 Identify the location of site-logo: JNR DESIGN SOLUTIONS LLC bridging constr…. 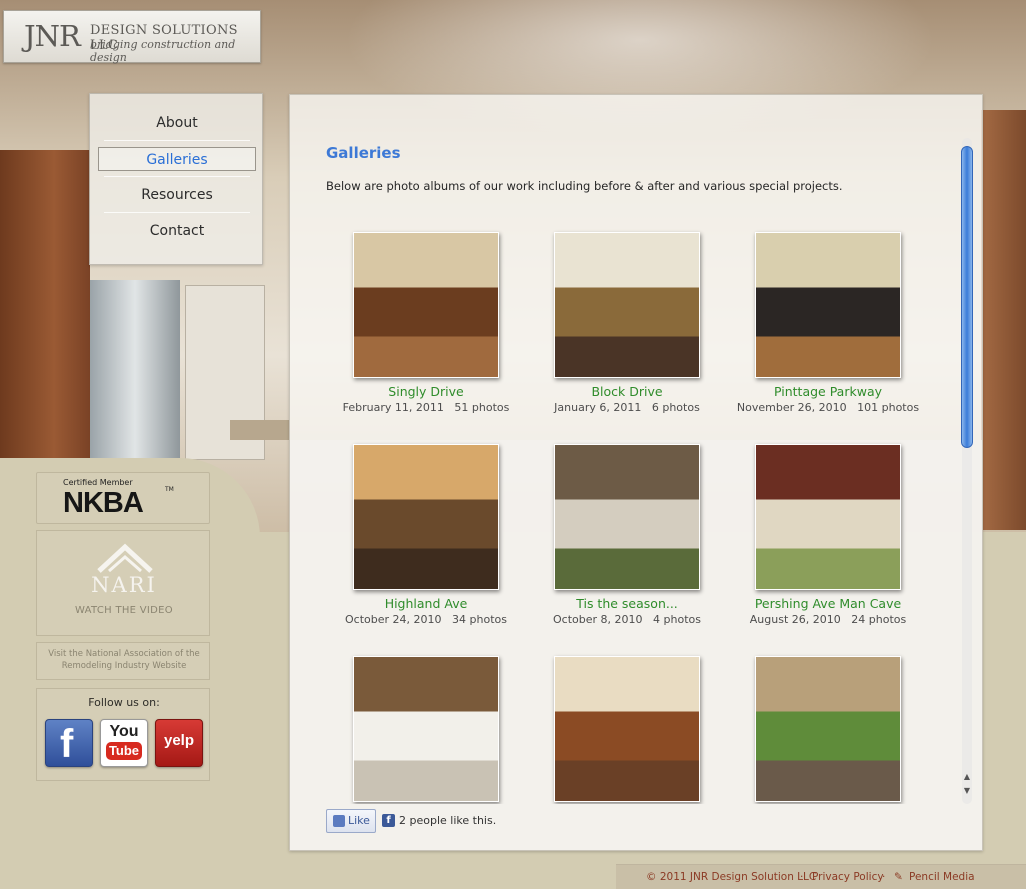
(132, 37).